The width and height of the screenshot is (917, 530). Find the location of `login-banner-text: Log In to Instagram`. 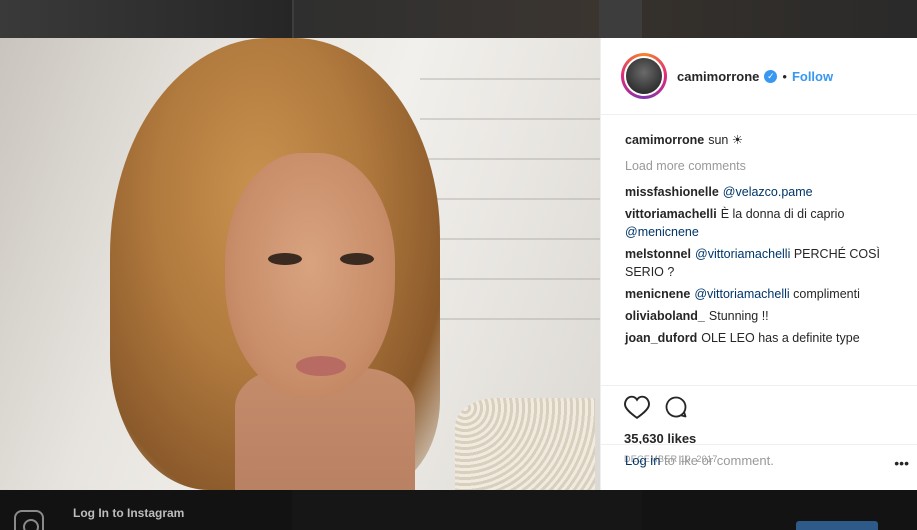

login-banner-text: Log In to Instagram is located at coordinates (128, 513).